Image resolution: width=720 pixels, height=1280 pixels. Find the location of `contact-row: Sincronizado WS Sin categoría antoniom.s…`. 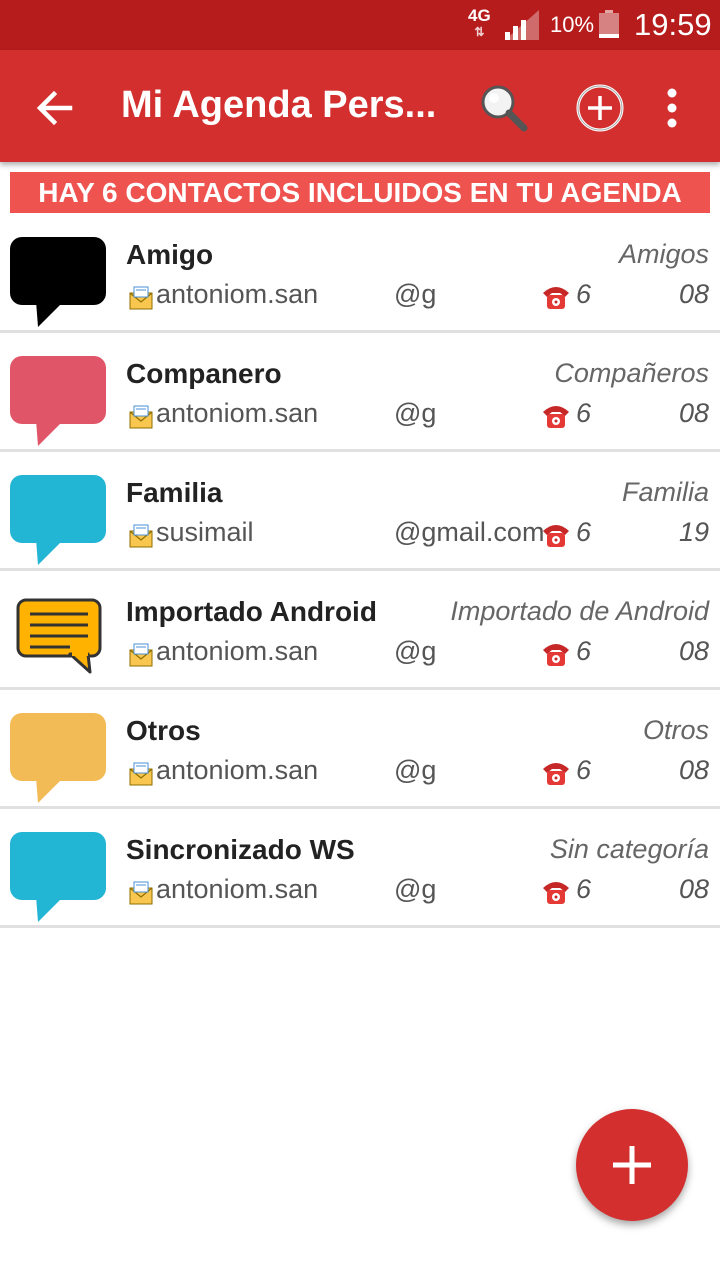

contact-row: Sincronizado WS Sin categoría antoniom.s… is located at coordinates (360, 870).